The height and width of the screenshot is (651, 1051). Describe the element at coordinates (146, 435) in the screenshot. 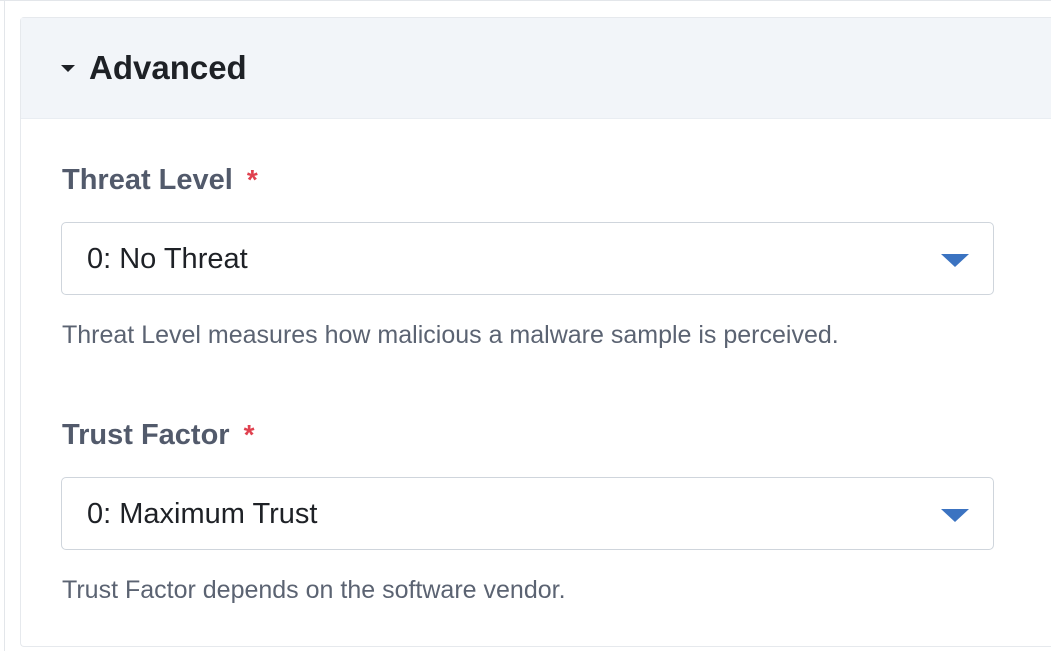

I see `trust-factor-label-text: Trust Factor` at that location.